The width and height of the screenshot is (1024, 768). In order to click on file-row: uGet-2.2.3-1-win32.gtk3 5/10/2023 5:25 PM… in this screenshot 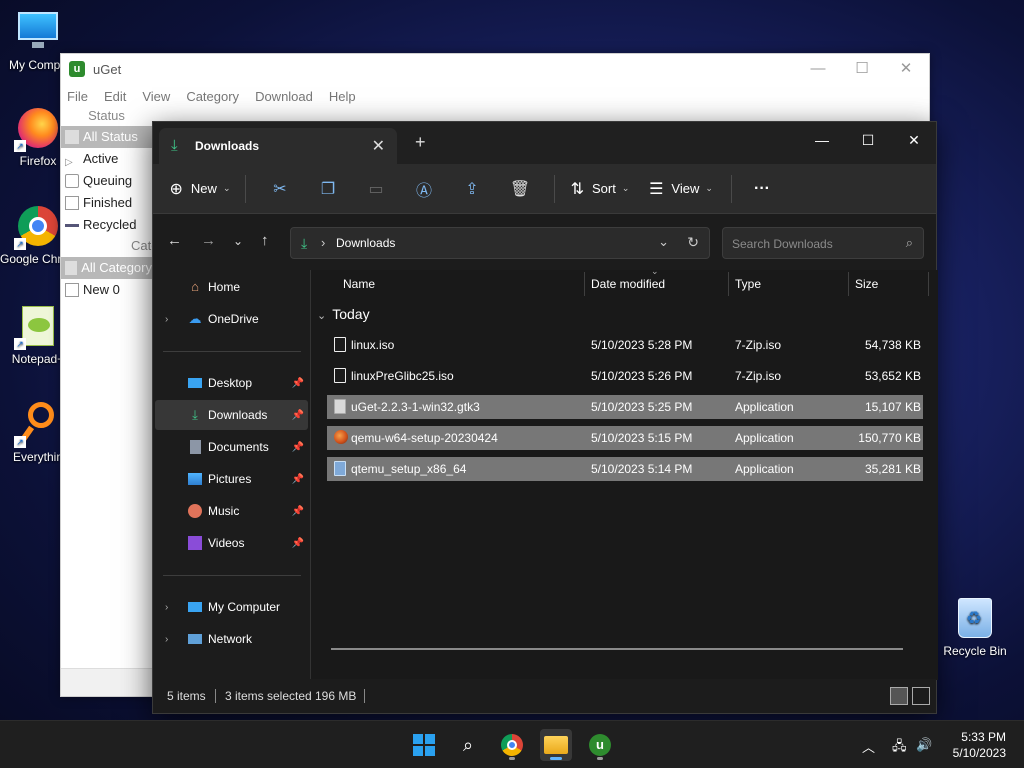, I will do `click(625, 407)`.